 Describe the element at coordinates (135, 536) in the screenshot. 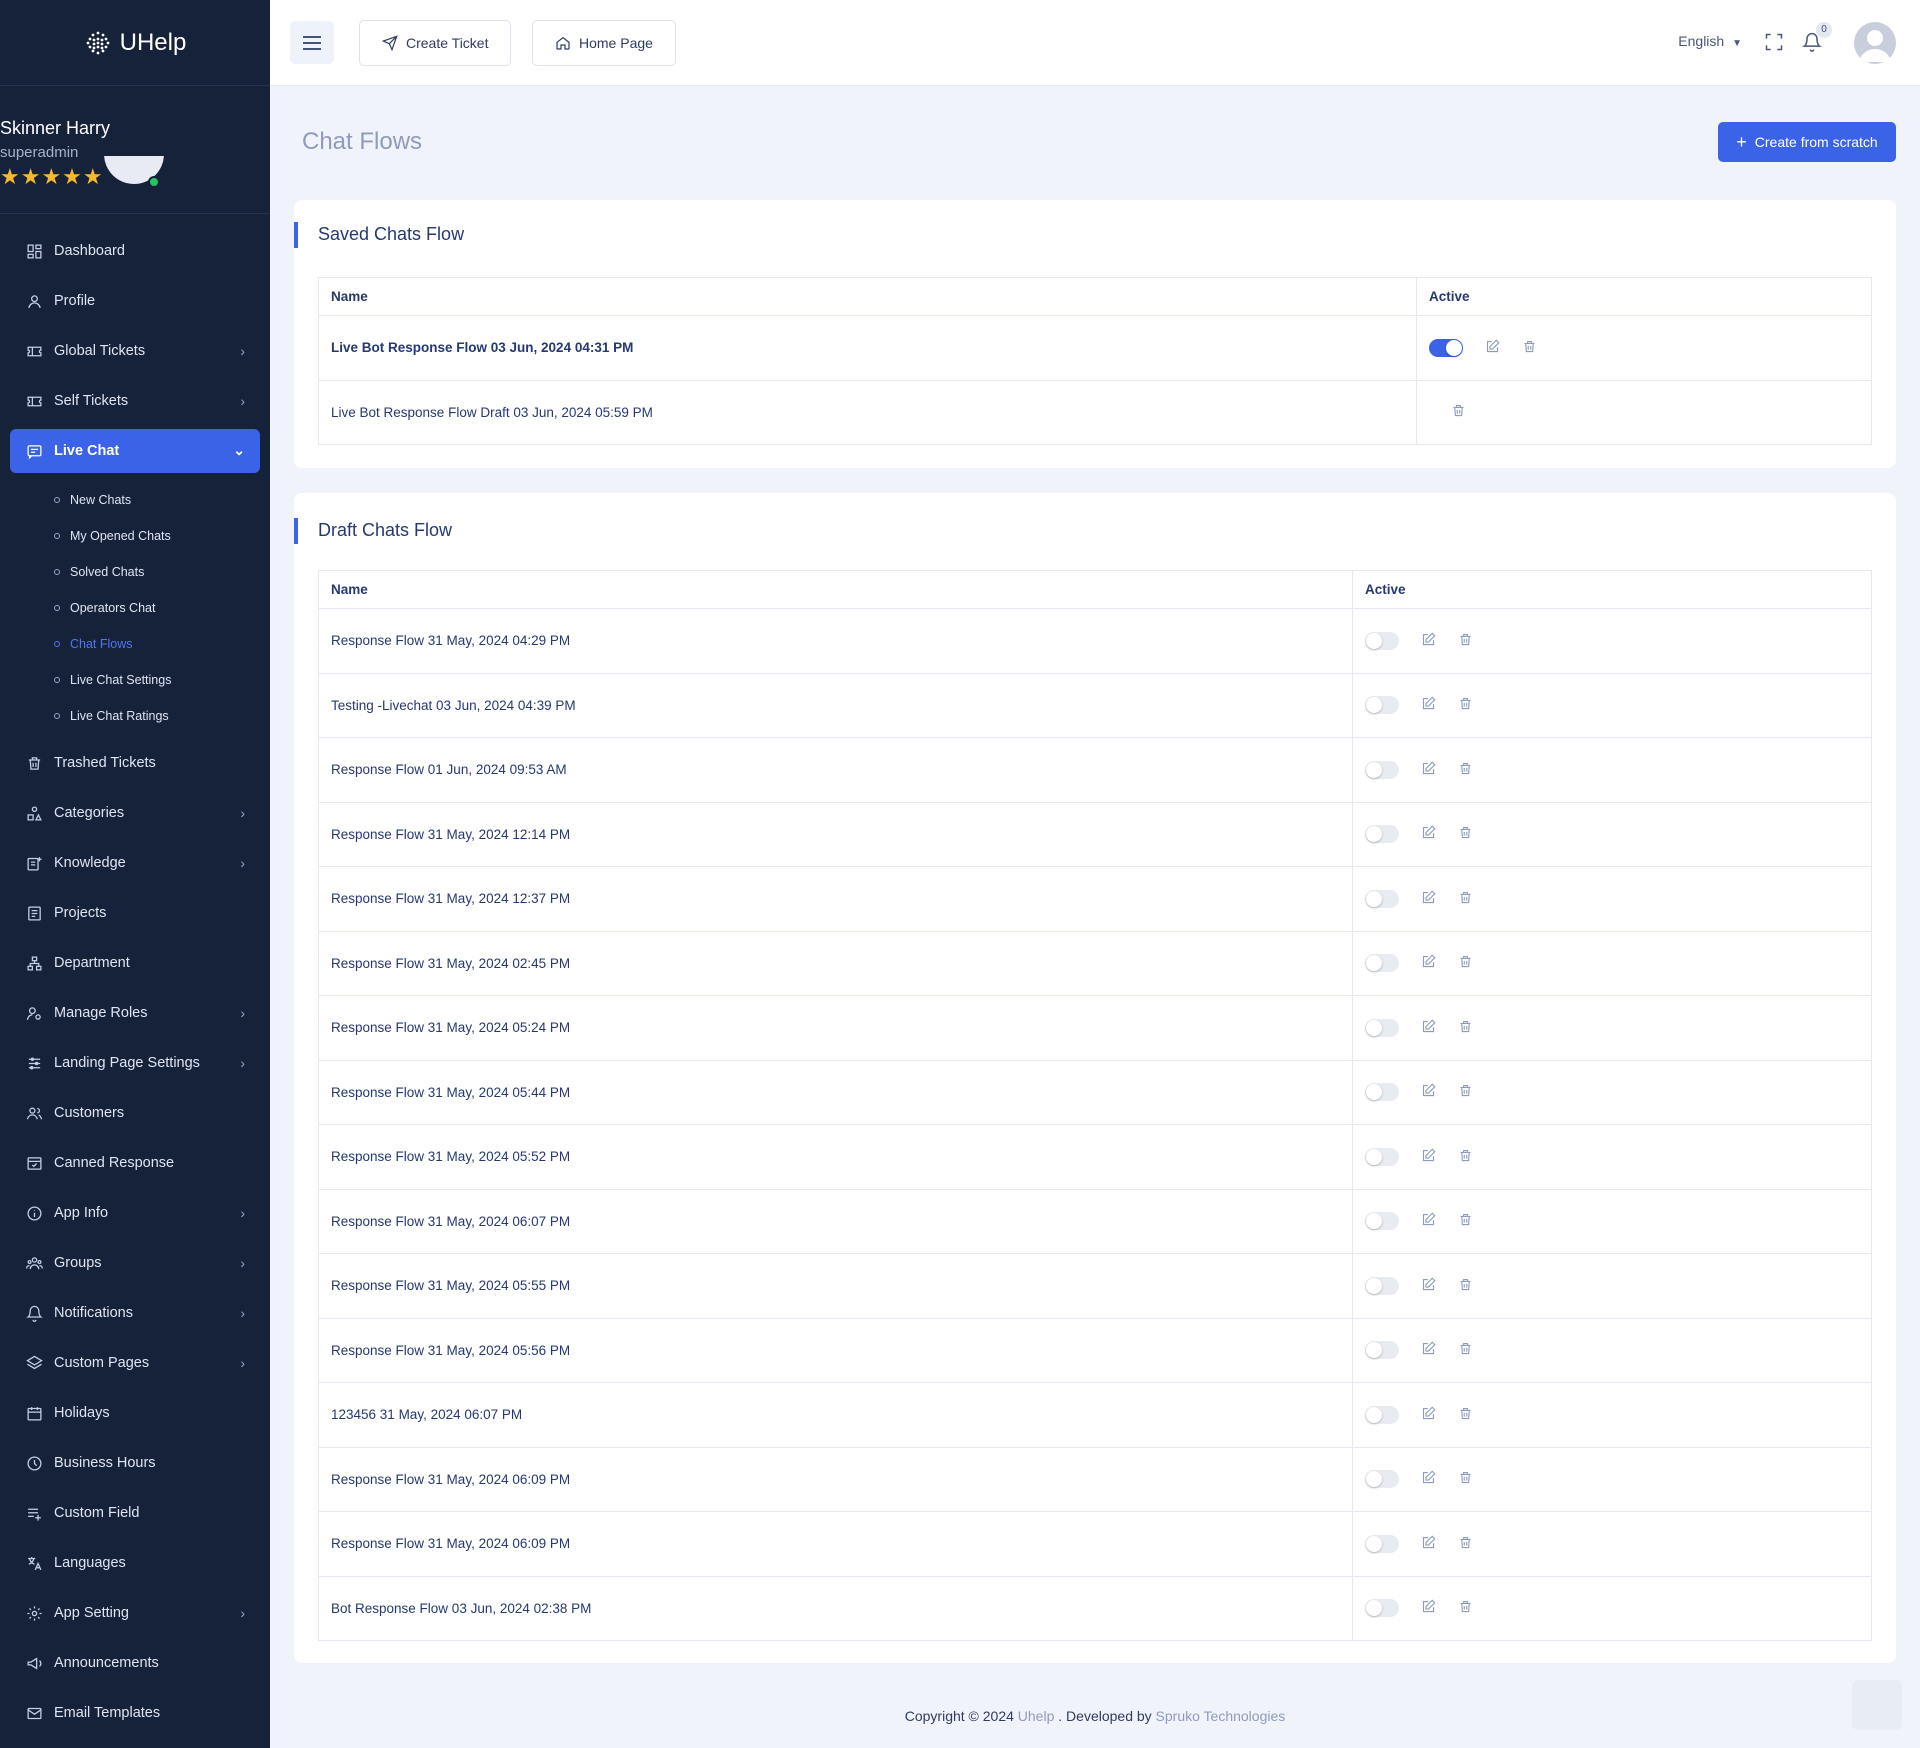

I see `submenu-item-my-opened-chats: My Opened Chats` at that location.